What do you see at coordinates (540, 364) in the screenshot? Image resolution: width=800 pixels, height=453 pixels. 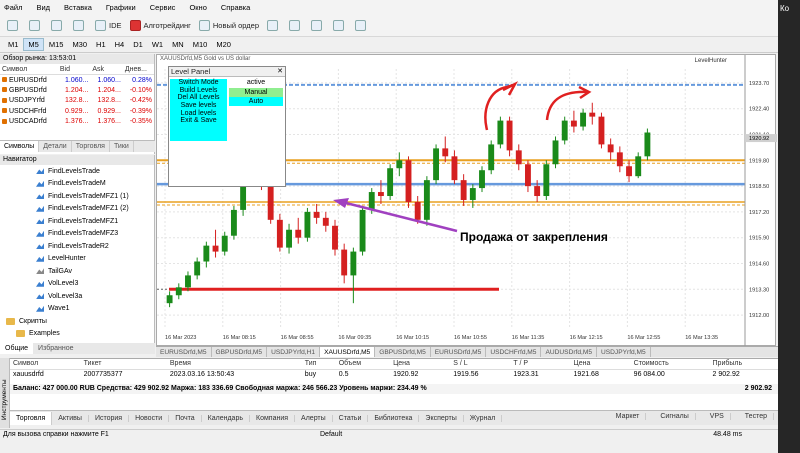 I see `column-header: T / P` at bounding box center [540, 364].